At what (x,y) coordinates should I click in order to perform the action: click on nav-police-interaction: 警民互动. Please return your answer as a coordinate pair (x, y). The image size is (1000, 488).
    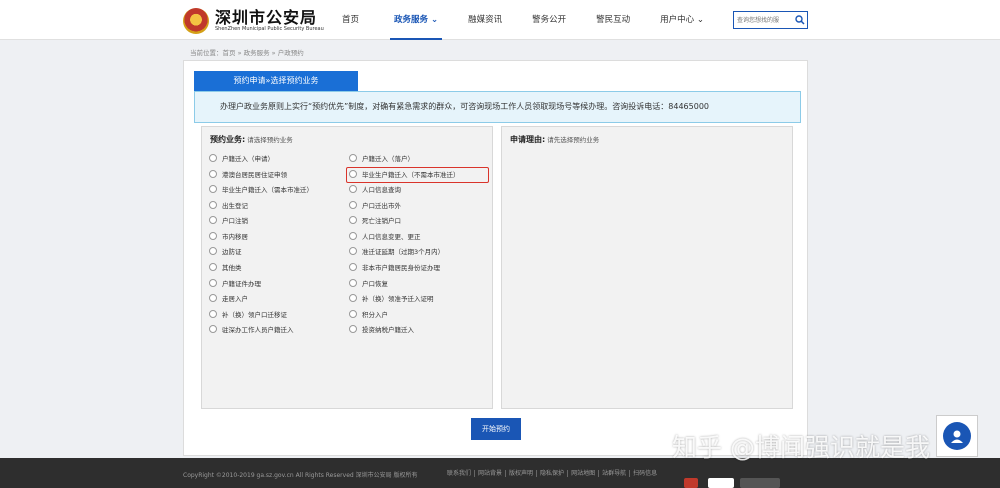
    Looking at the image, I should click on (613, 20).